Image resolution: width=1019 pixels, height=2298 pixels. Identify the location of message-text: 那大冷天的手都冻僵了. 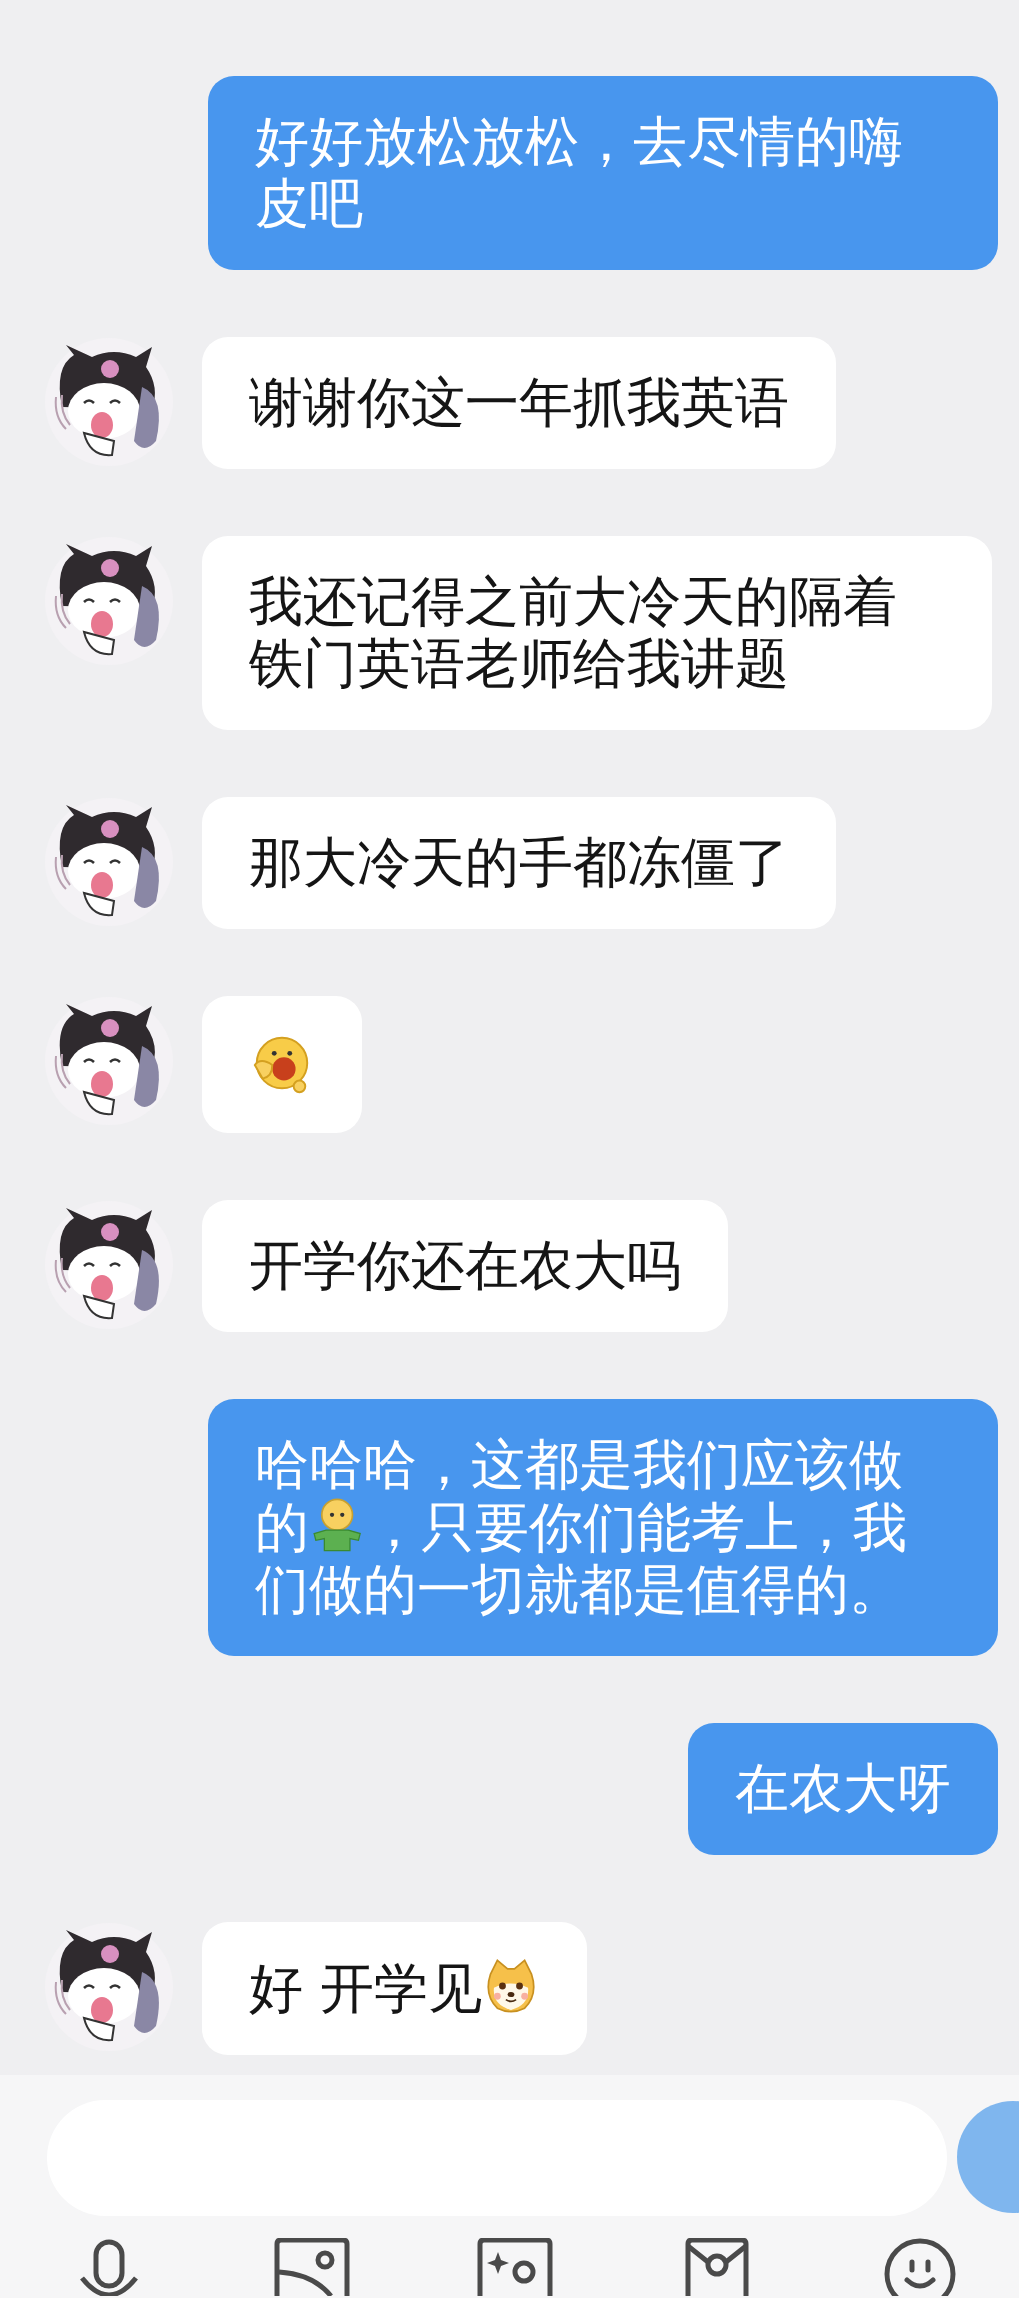
(519, 862).